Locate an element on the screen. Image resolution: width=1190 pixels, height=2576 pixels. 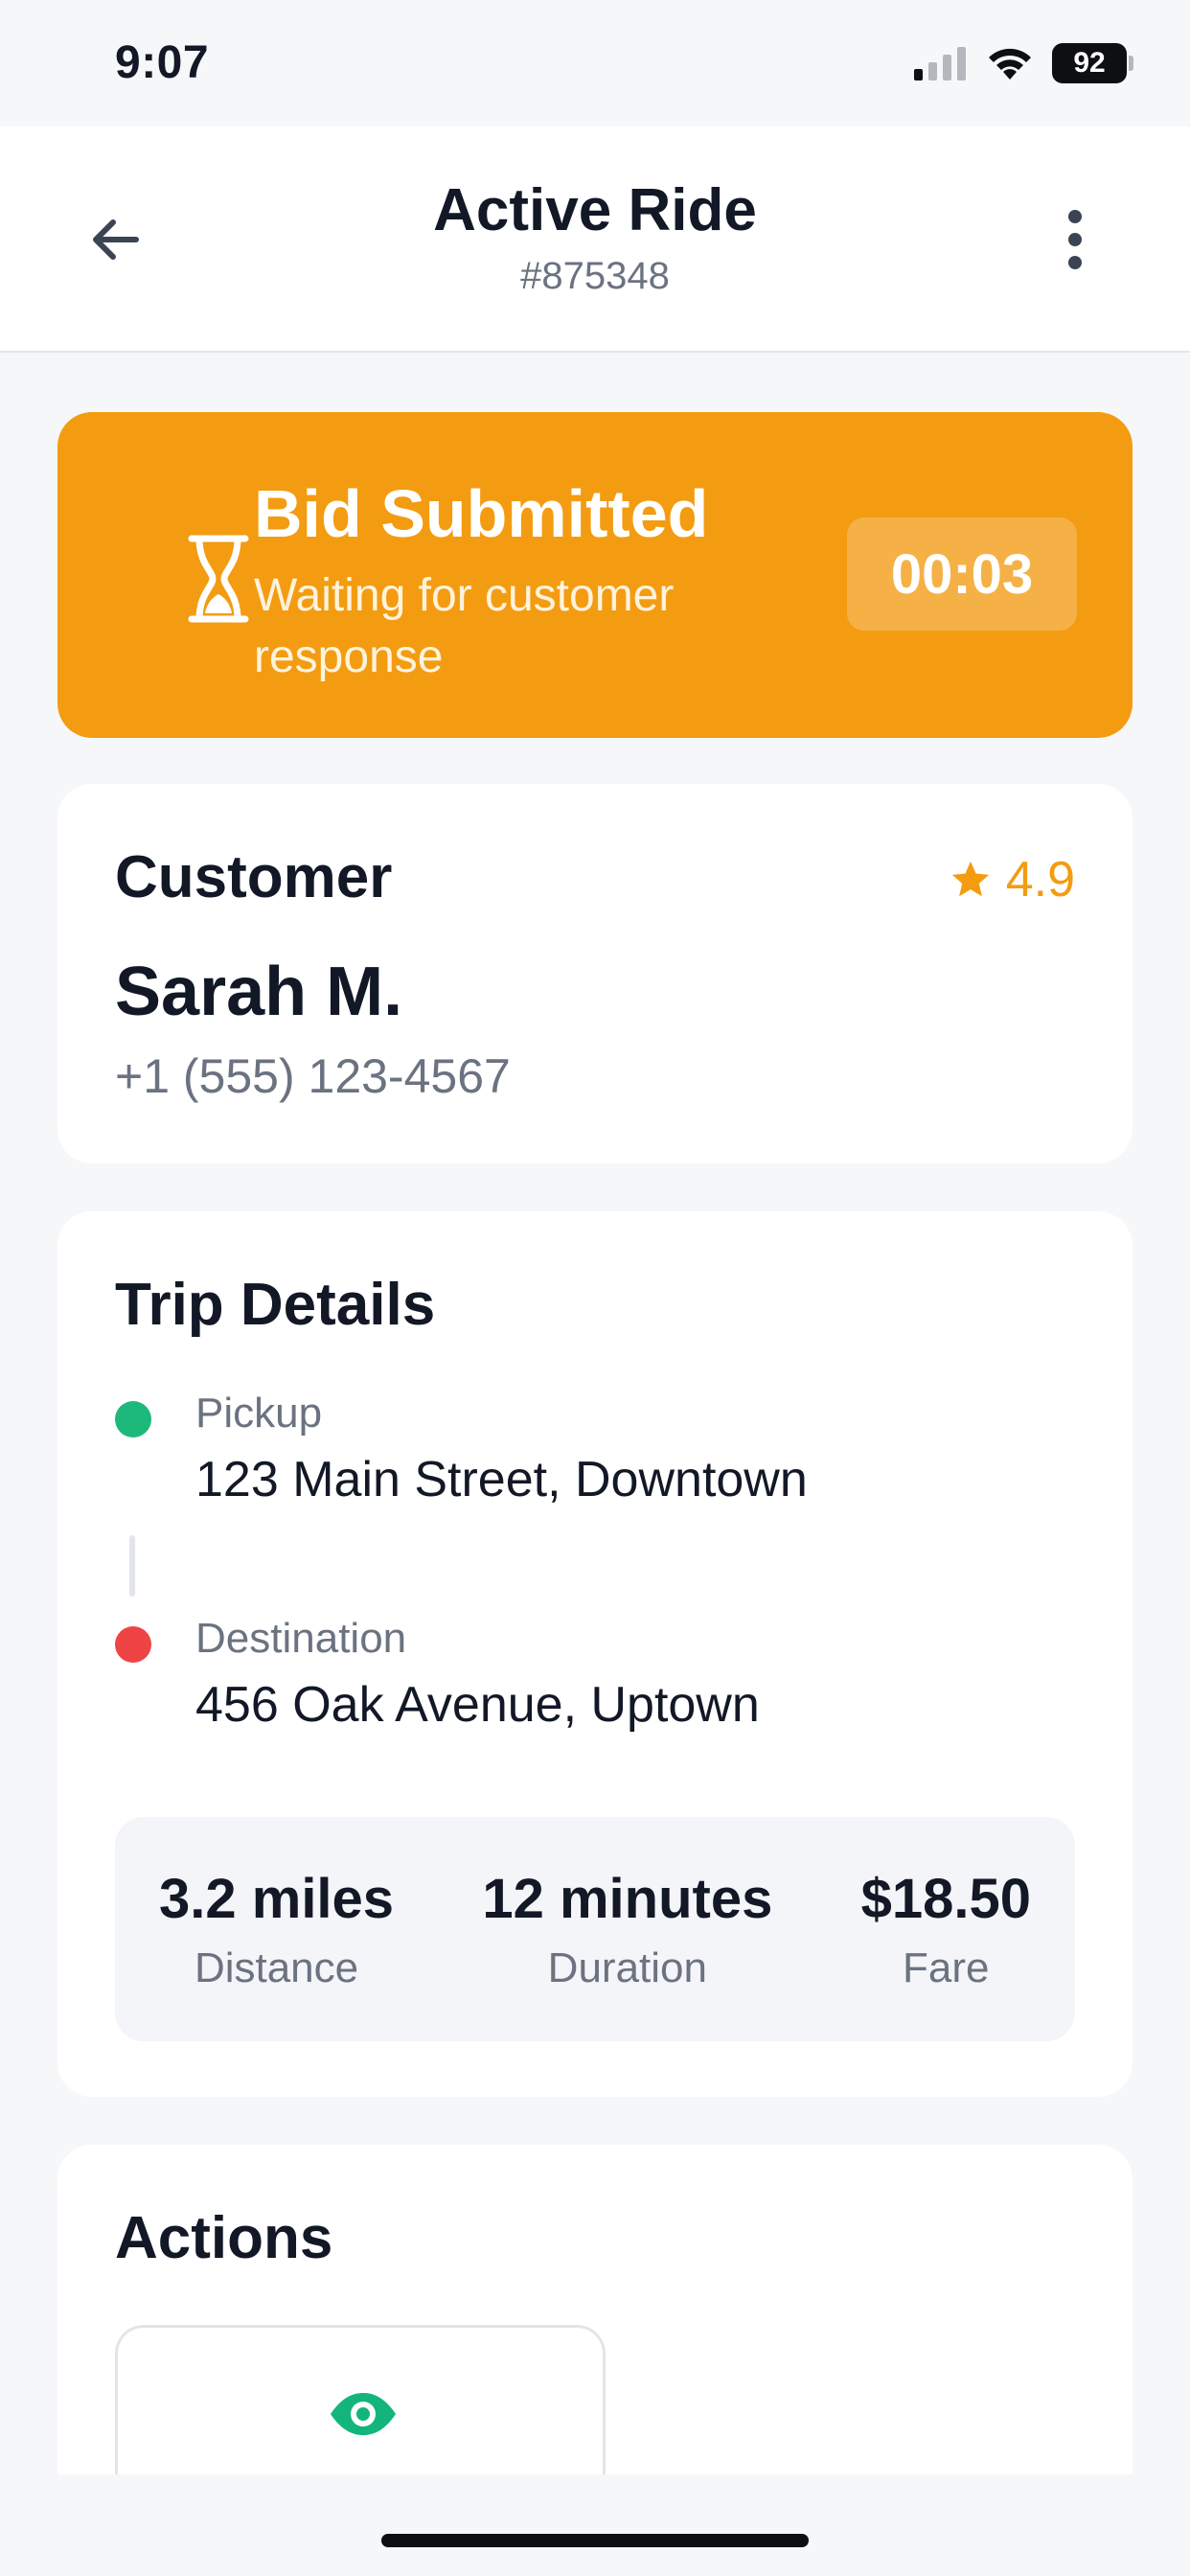
pickup-address: 123 Main Street, Downtown is located at coordinates (501, 1479).